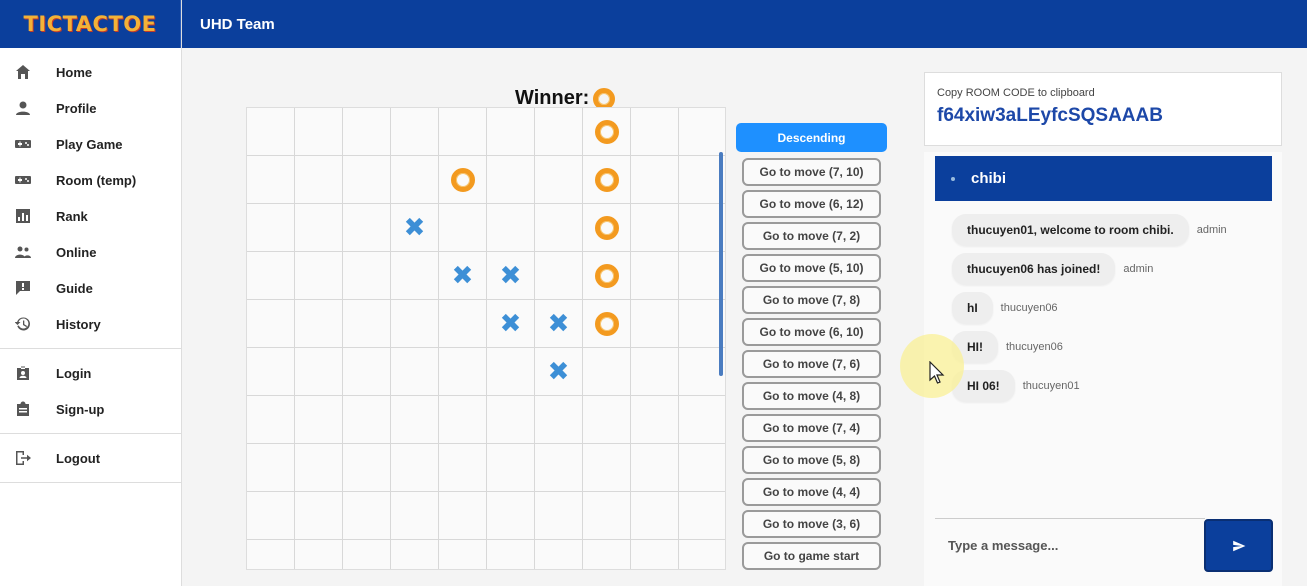 Image resolution: width=1307 pixels, height=586 pixels. Describe the element at coordinates (90, 24) in the screenshot. I see `app-logo: TICTACTOE` at that location.